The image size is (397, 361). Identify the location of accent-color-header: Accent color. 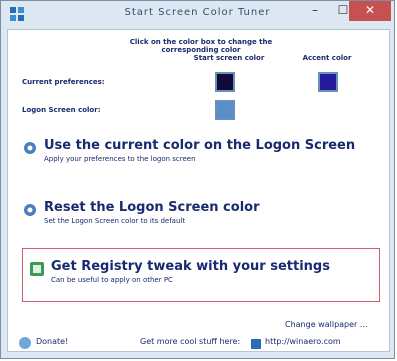
(327, 58).